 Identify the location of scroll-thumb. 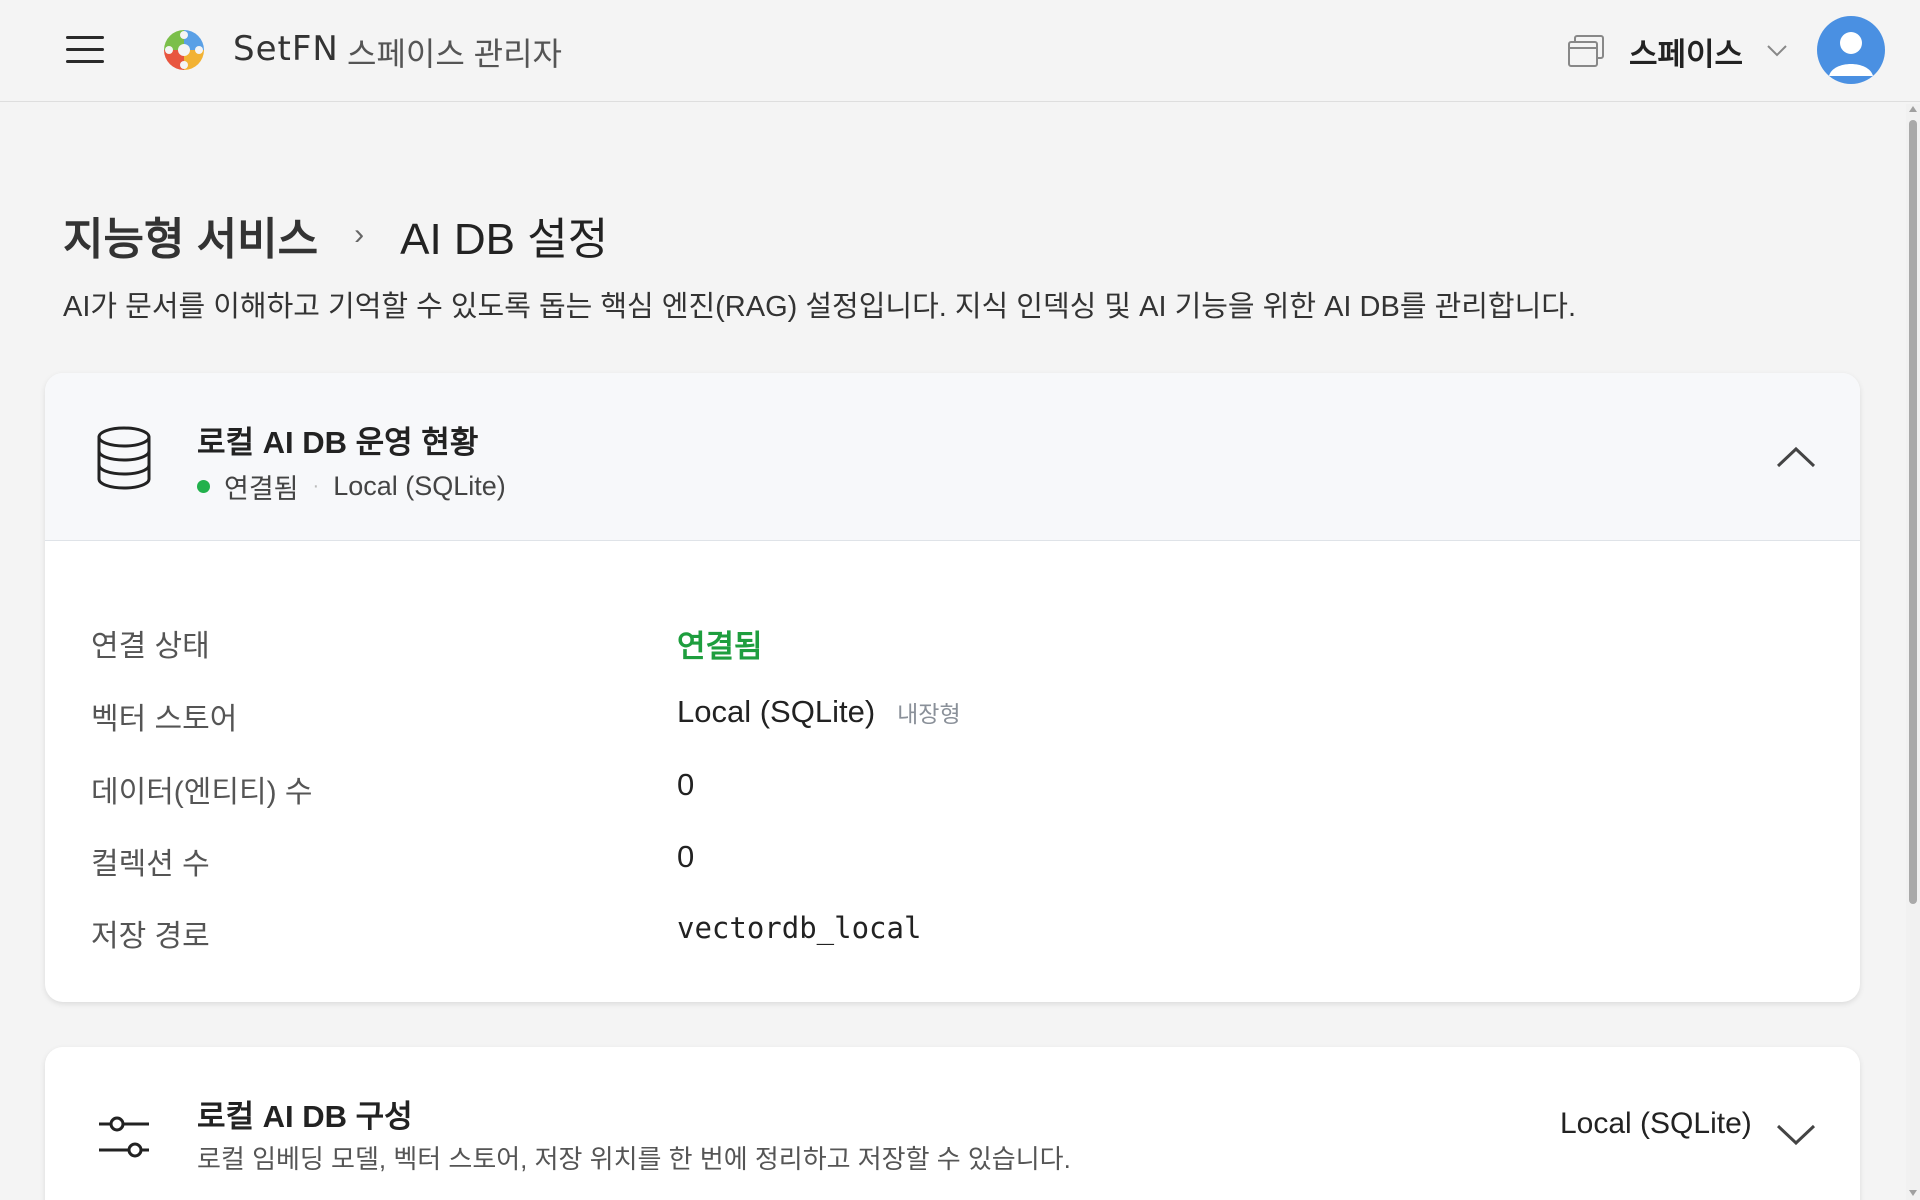
(1913, 512).